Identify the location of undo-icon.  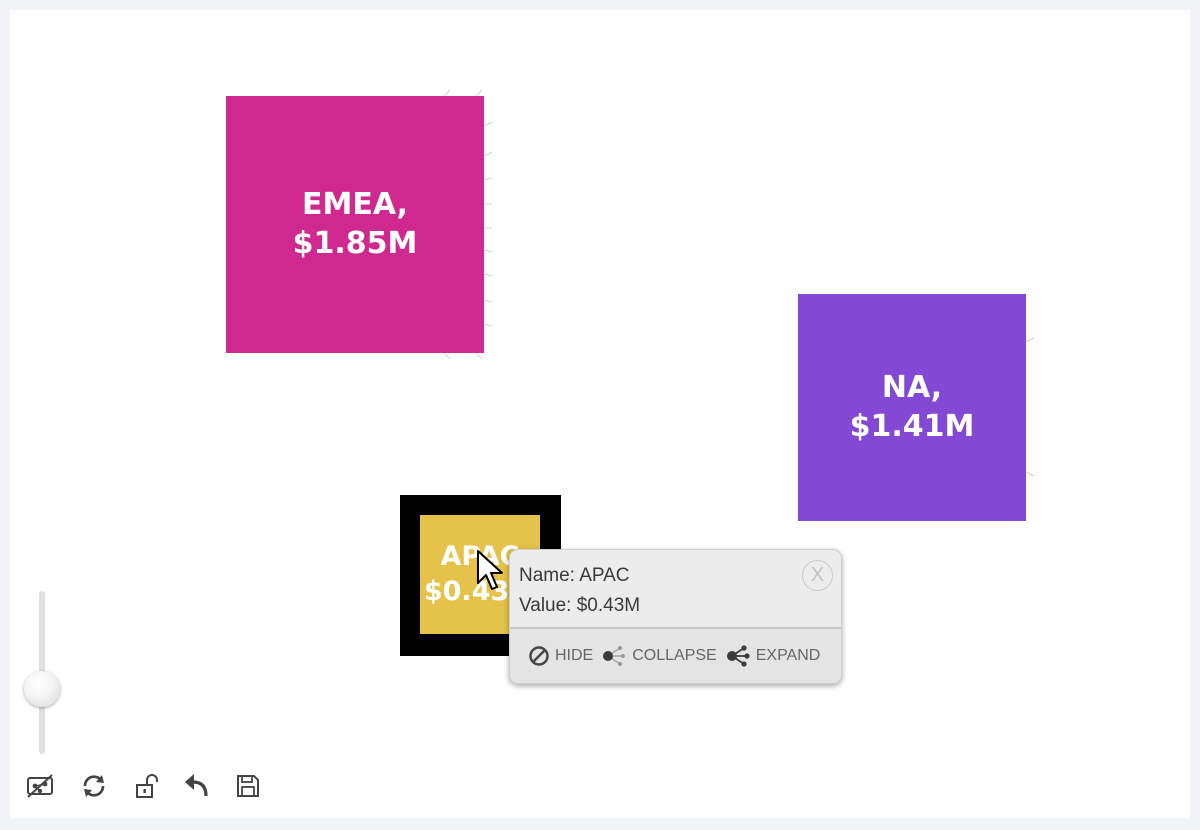
(196, 785).